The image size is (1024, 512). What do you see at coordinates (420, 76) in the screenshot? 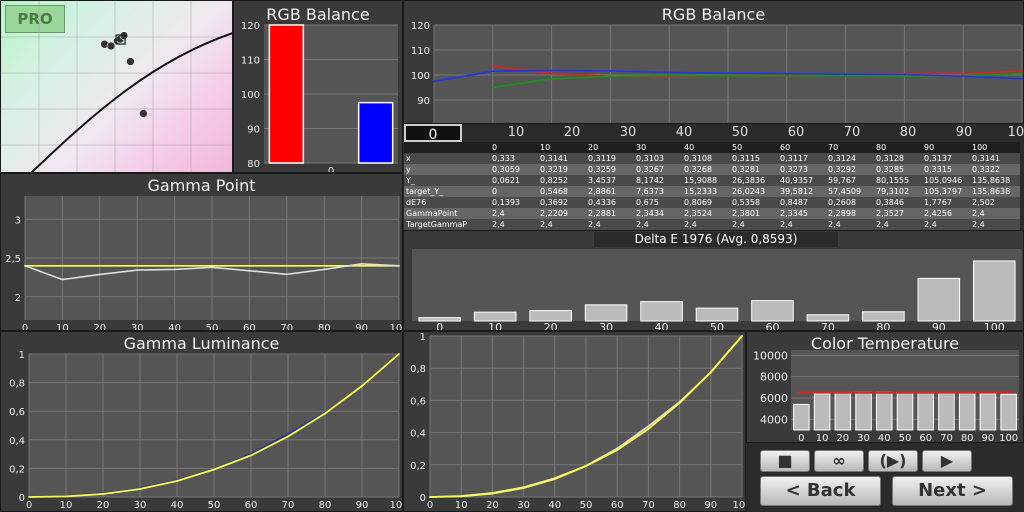
I see `y-tick-label: 100` at bounding box center [420, 76].